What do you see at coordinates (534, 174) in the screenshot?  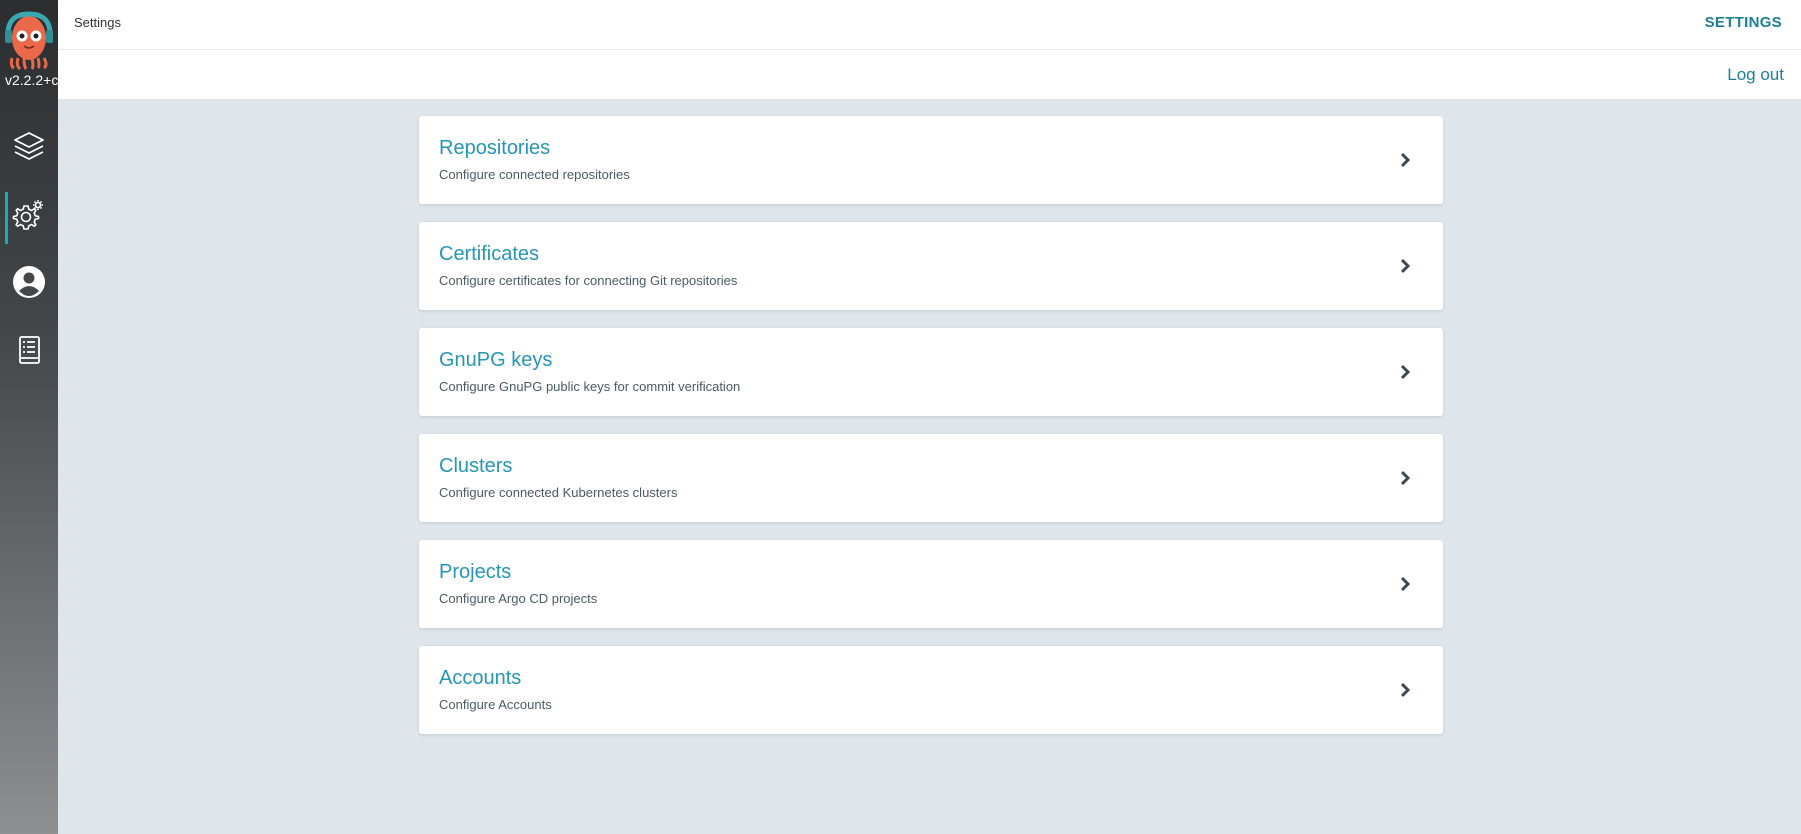 I see `settings-item-description: Configure connected repositories` at bounding box center [534, 174].